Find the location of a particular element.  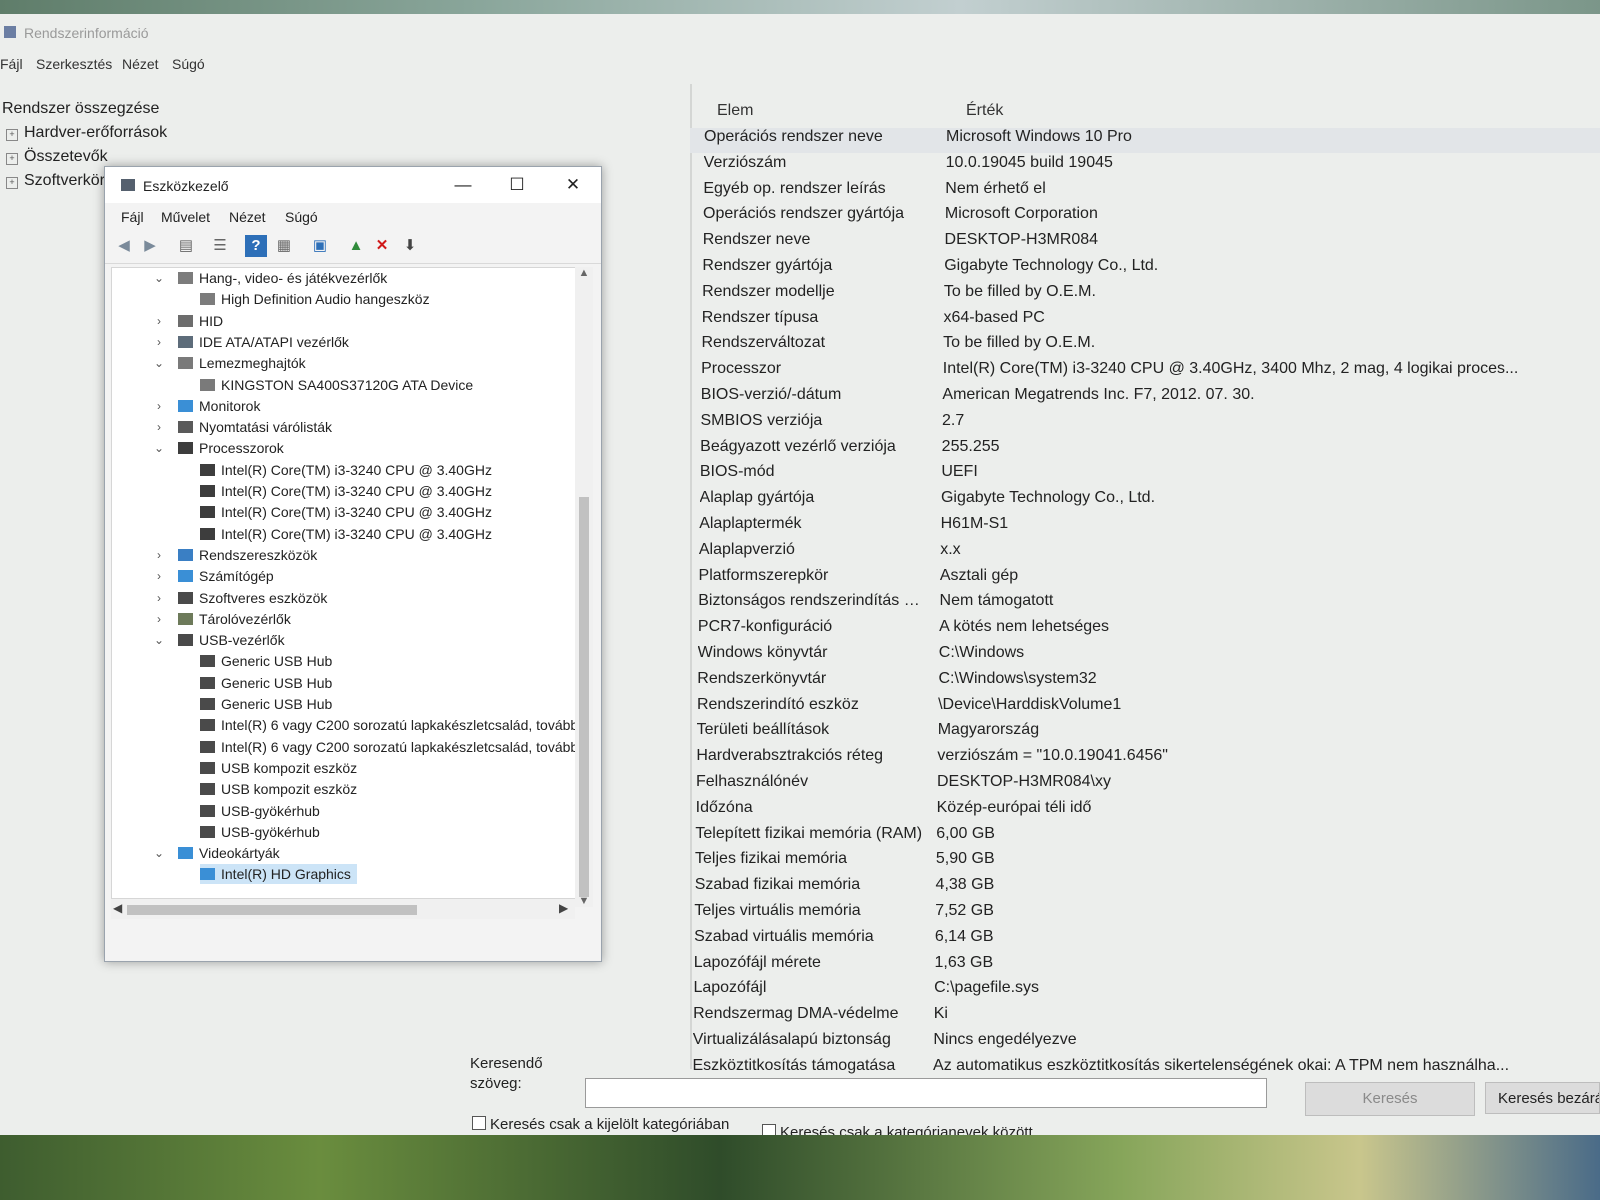

table-row: SMBIOS verziója 2.7 is located at coordinates (1145, 424).